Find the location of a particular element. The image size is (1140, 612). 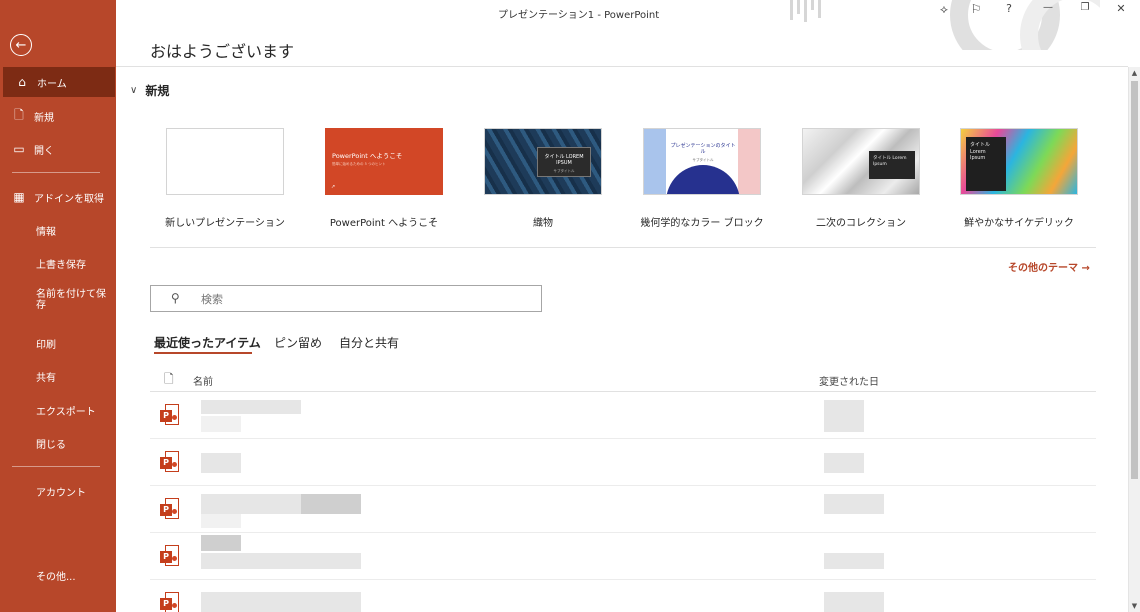

arrow-icon: ↗ is located at coordinates (333, 187).